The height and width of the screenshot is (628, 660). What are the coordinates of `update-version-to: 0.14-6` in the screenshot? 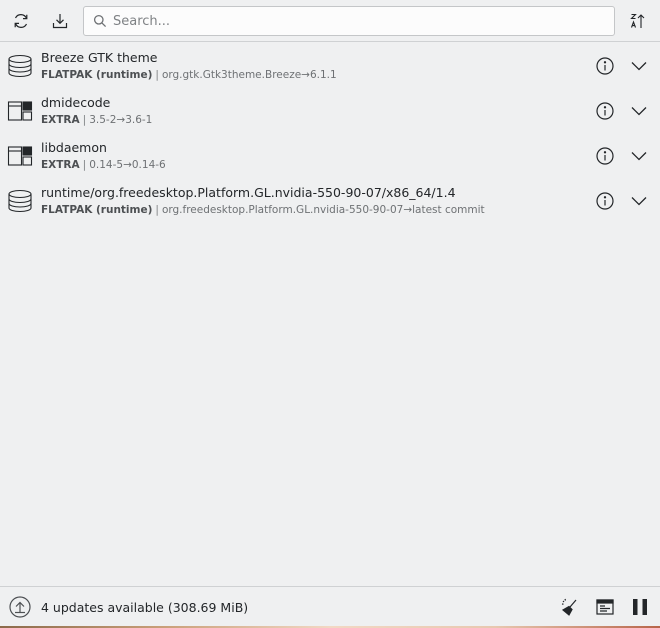 It's located at (148, 165).